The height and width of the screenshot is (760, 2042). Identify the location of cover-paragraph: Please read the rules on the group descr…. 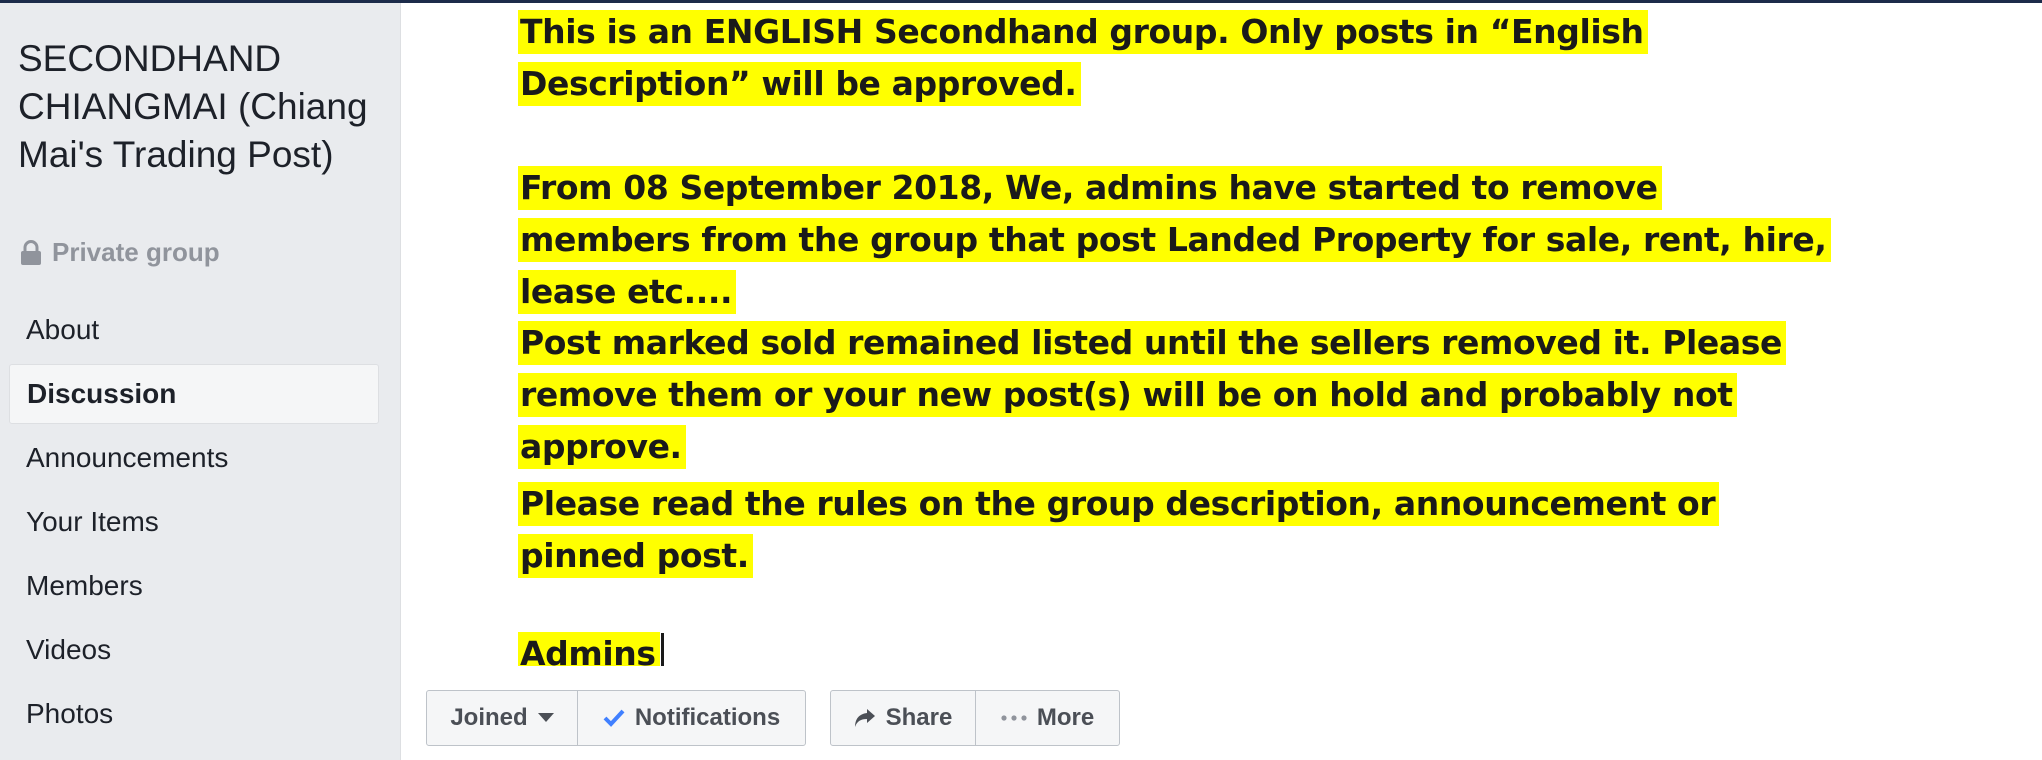
(1178, 530).